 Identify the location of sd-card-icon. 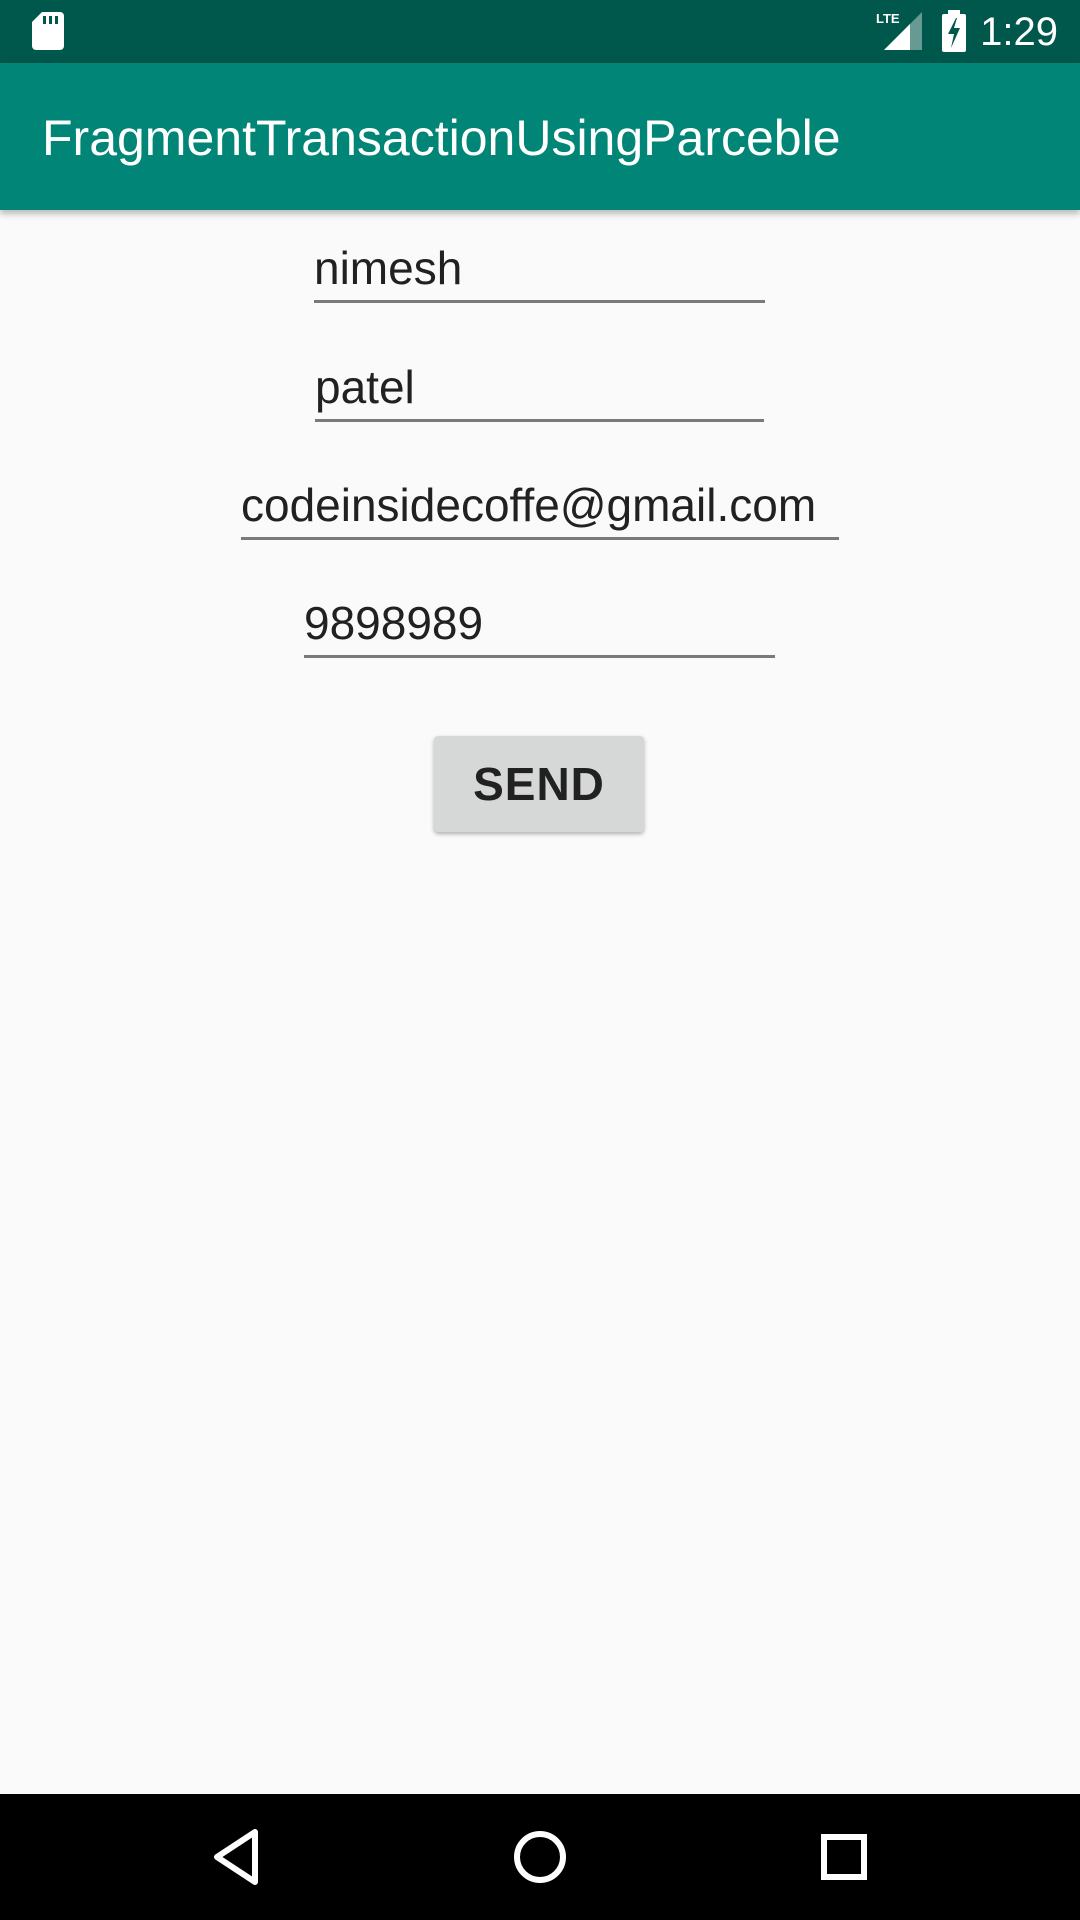
(48, 31).